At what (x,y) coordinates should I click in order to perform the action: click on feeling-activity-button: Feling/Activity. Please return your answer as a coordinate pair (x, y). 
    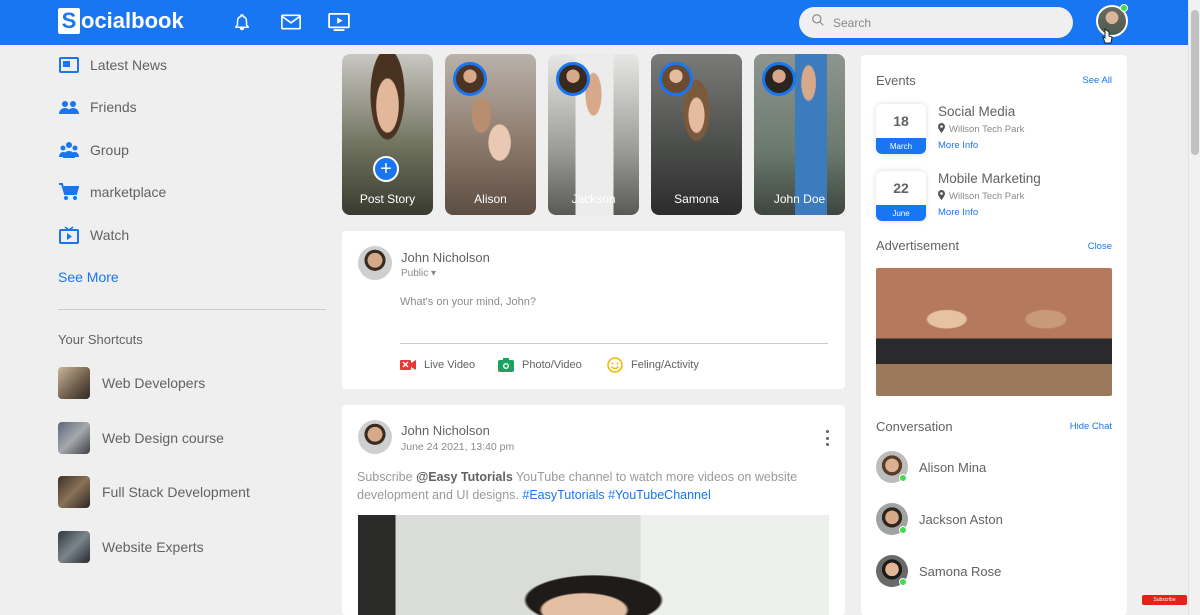
    Looking at the image, I should click on (653, 365).